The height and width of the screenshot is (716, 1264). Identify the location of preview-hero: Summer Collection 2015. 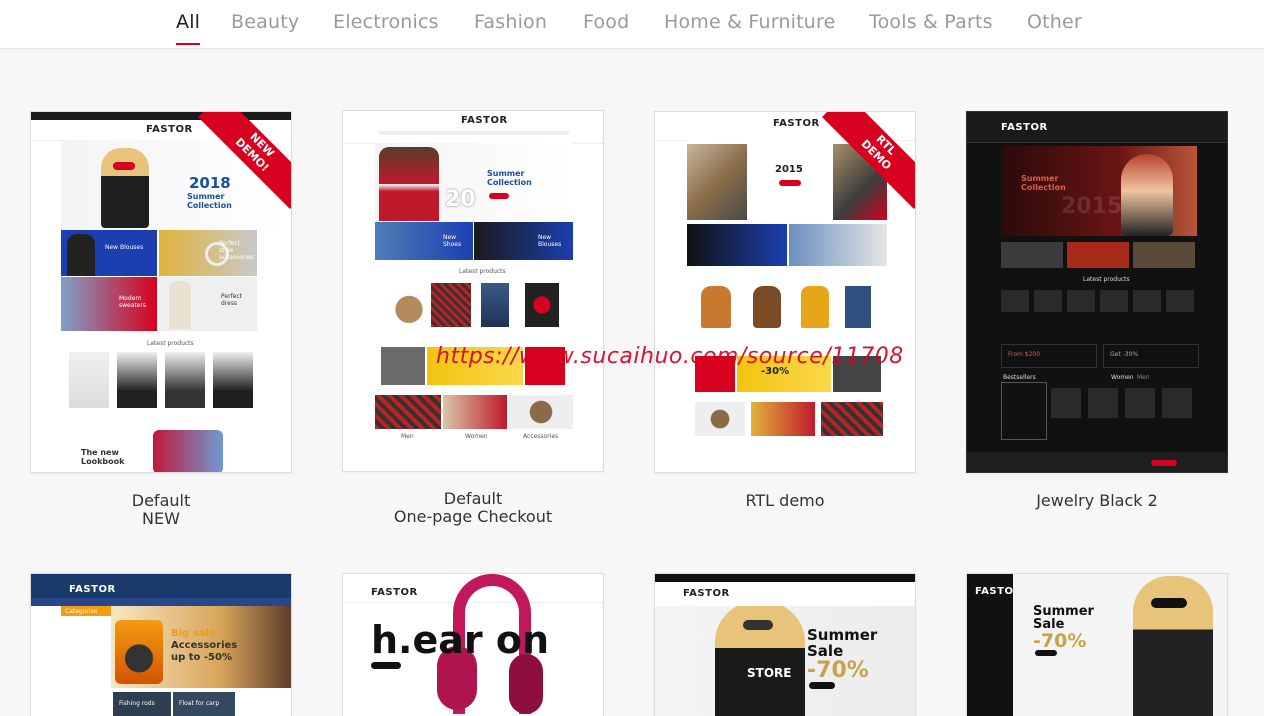
(1099, 191).